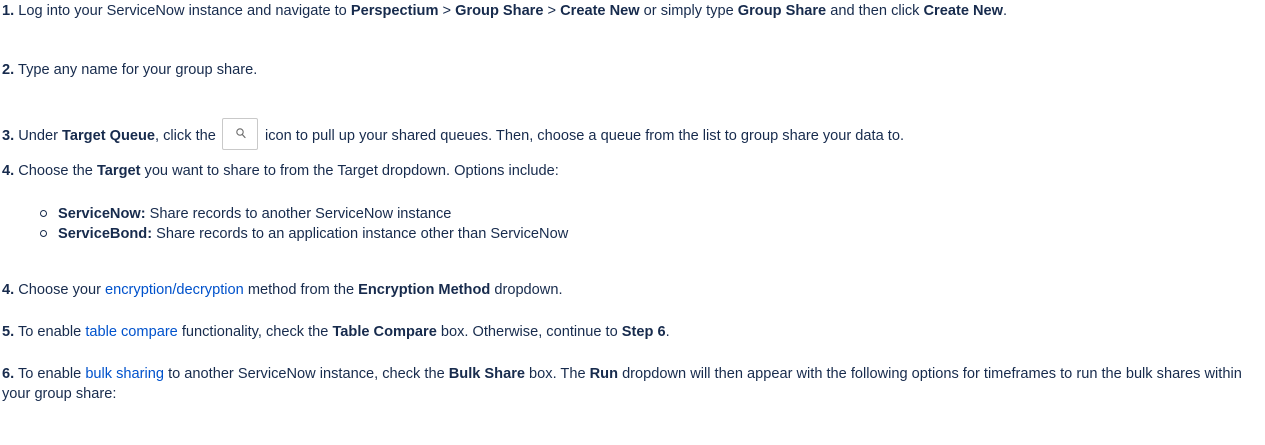 The height and width of the screenshot is (445, 1265). I want to click on step-2: 2. Type any name for your group share., so click(130, 70).